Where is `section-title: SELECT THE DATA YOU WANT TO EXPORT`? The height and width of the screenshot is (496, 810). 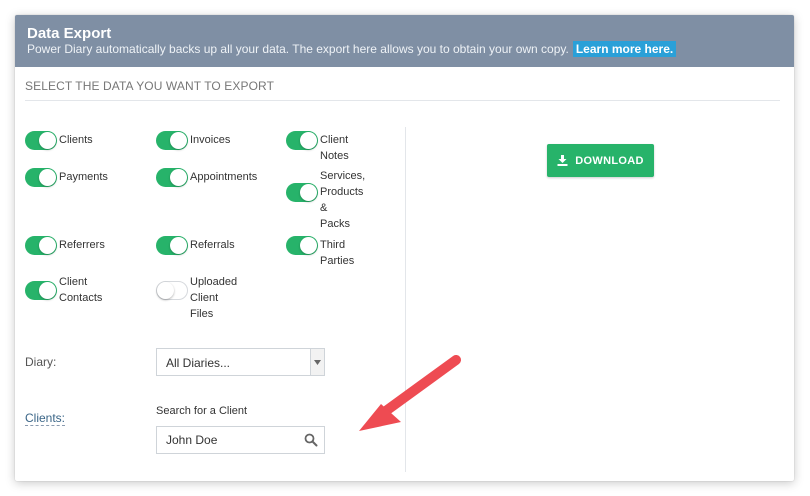
section-title: SELECT THE DATA YOU WANT TO EXPORT is located at coordinates (150, 86).